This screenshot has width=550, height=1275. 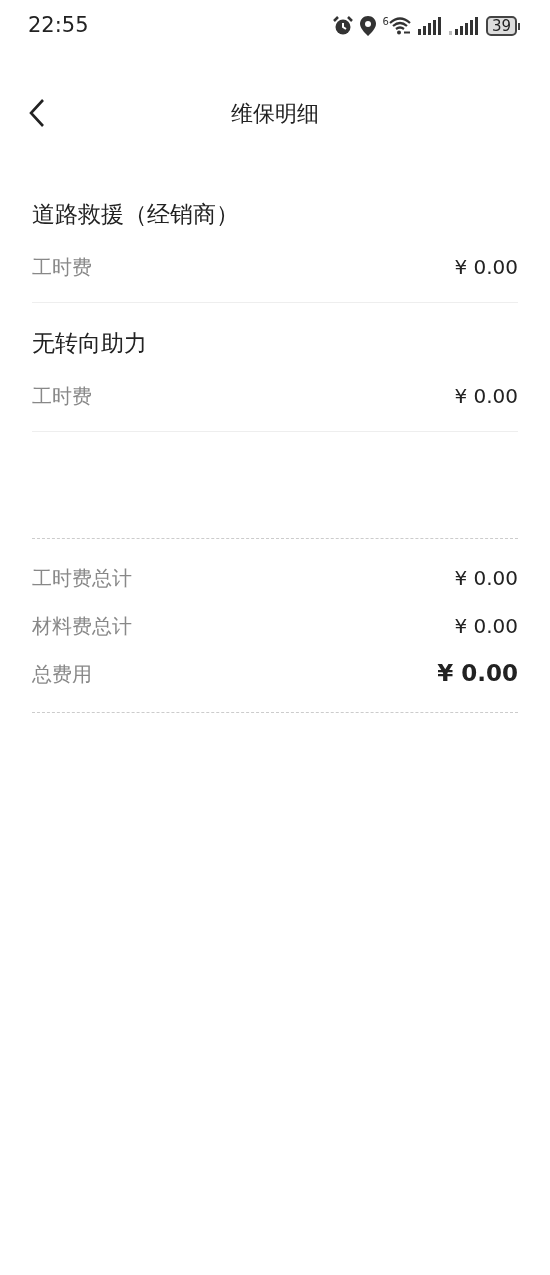 What do you see at coordinates (90, 343) in the screenshot?
I see `item-name: 无转向助力` at bounding box center [90, 343].